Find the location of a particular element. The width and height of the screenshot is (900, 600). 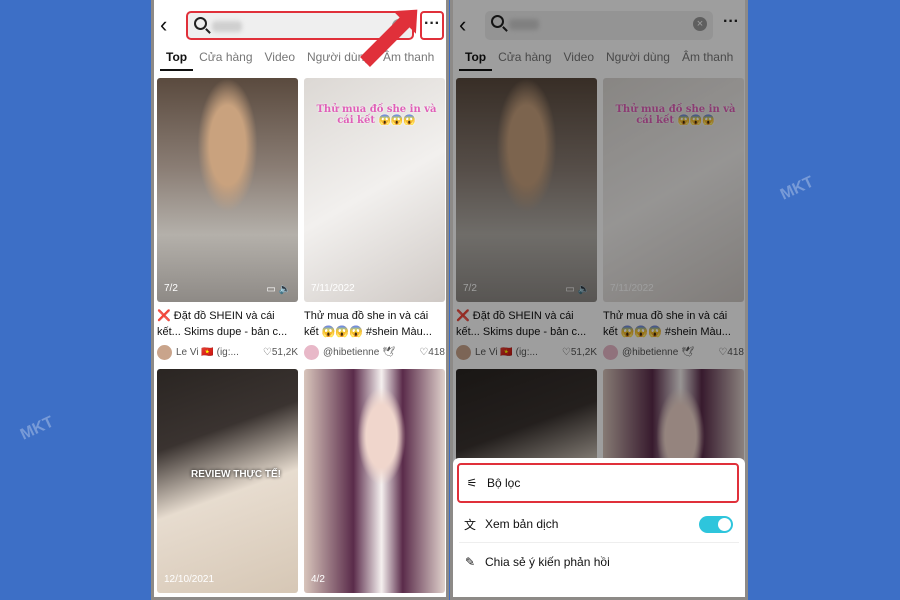

tab-video: Video is located at coordinates (280, 60).